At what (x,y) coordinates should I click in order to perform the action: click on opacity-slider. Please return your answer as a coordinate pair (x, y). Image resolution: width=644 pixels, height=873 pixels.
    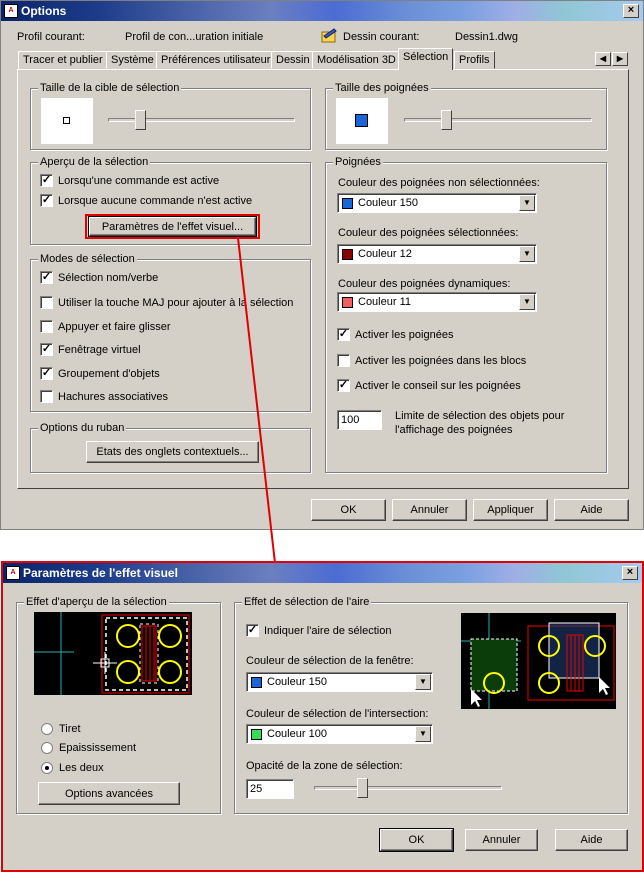
    Looking at the image, I should click on (362, 788).